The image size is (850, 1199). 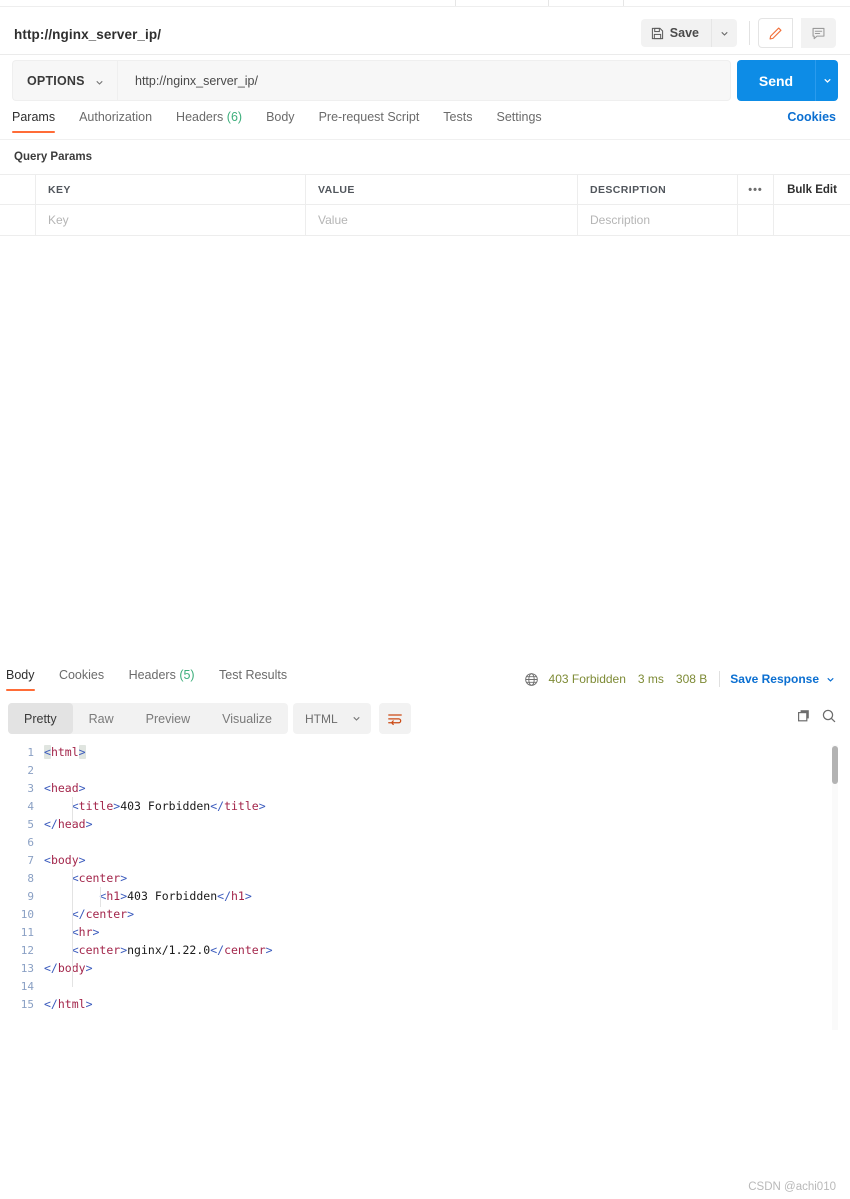 What do you see at coordinates (200, 117) in the screenshot?
I see `tab-headers-label: Headers` at bounding box center [200, 117].